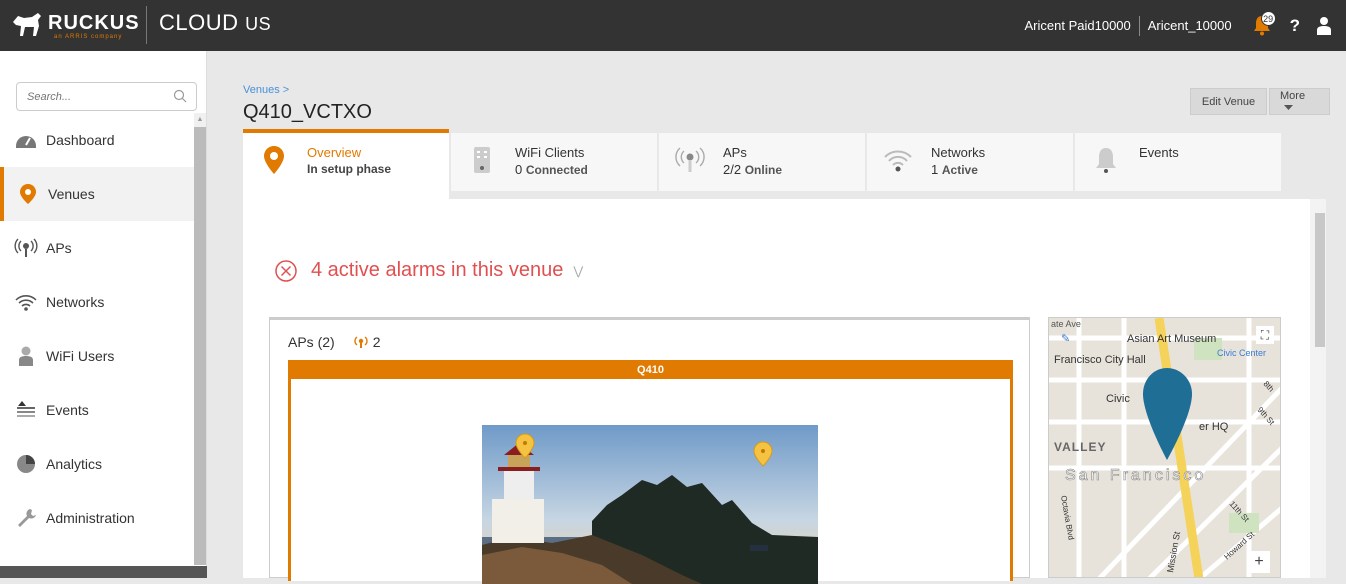  I want to click on map-zoom-in-button: +, so click(1259, 562).